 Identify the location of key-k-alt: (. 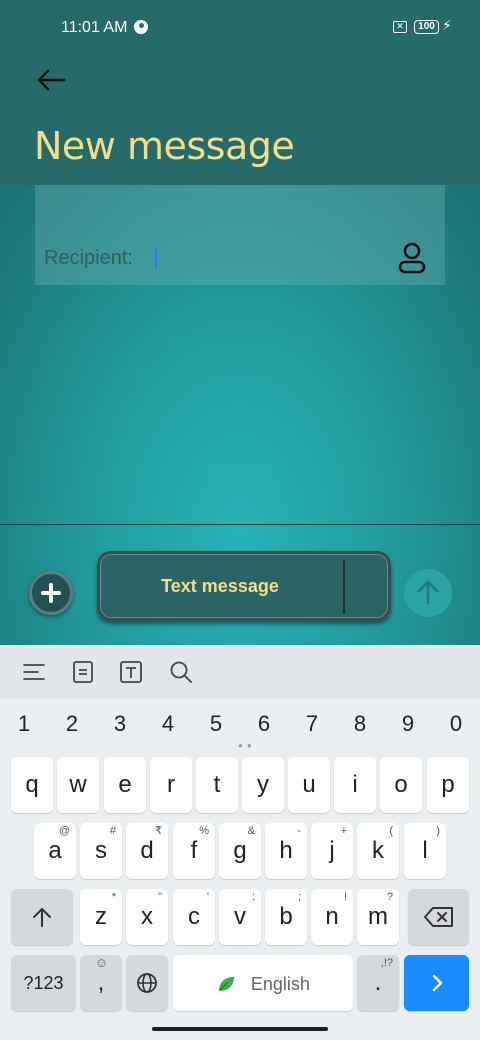
(391, 831).